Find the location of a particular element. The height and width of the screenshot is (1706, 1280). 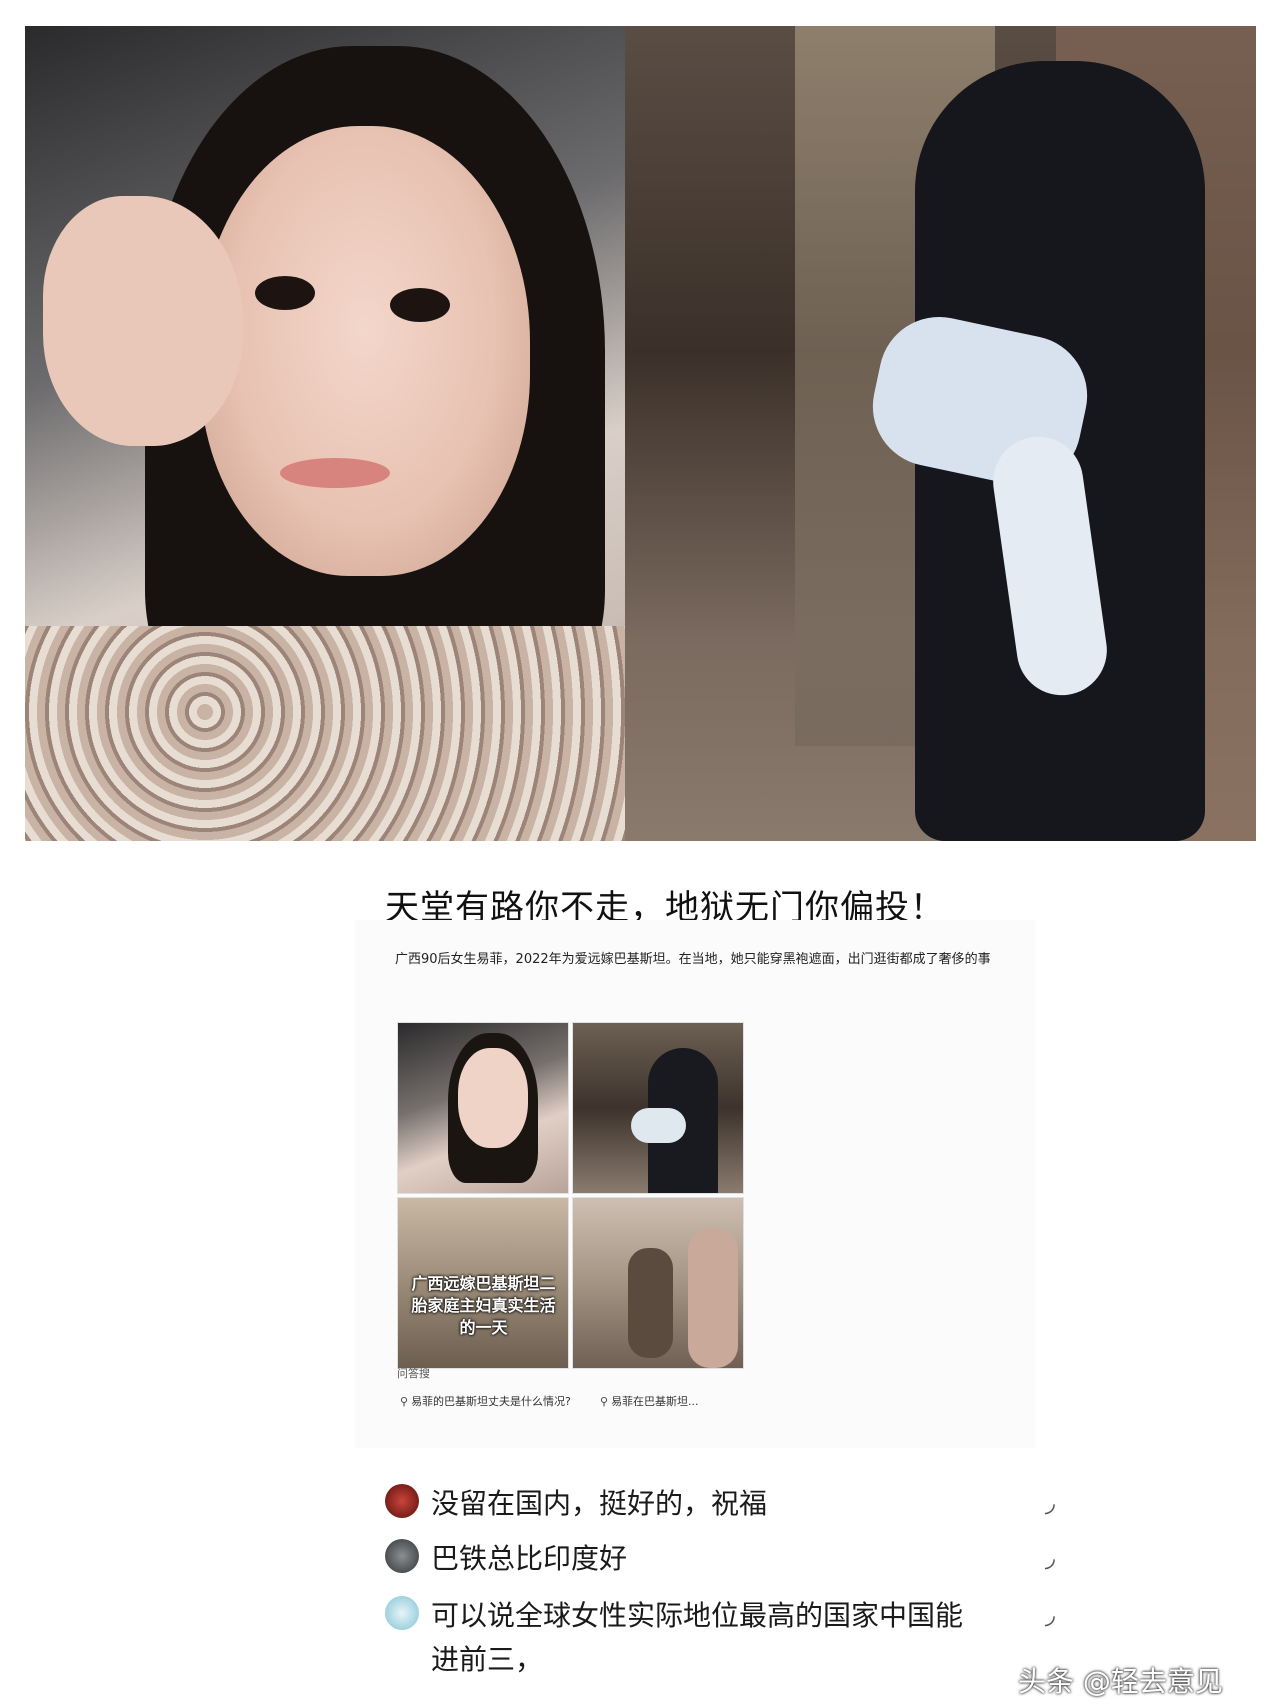

thumbnail-robe is located at coordinates (658, 1108).